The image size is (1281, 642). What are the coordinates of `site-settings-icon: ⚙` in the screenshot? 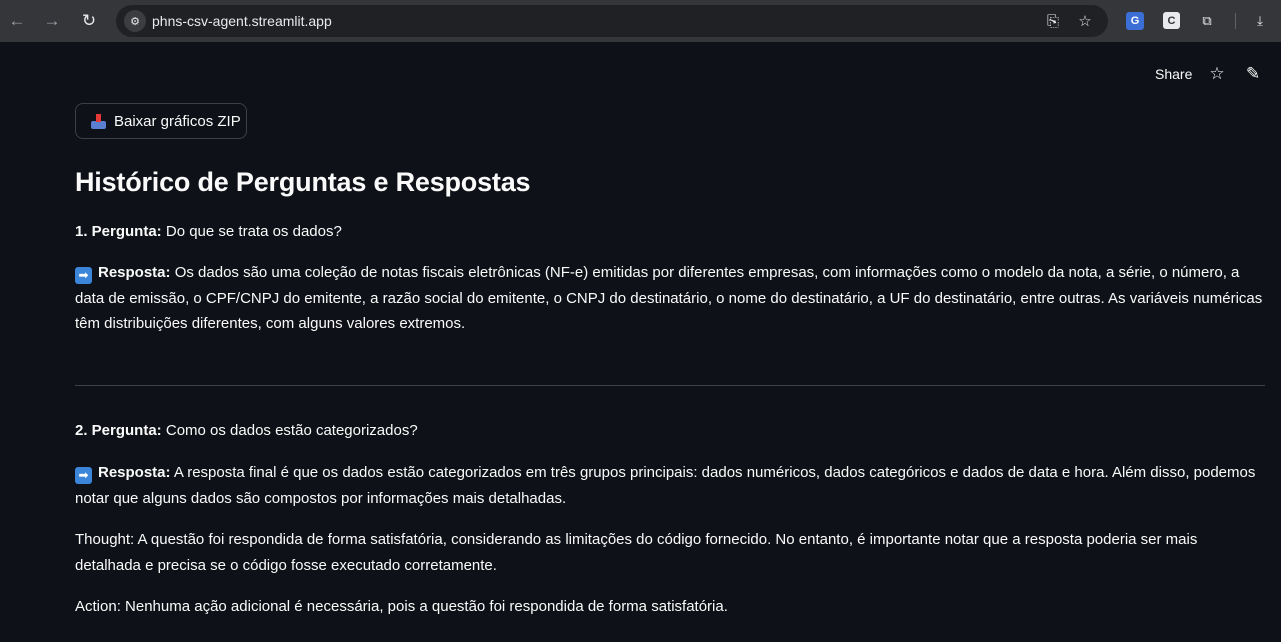 It's located at (135, 21).